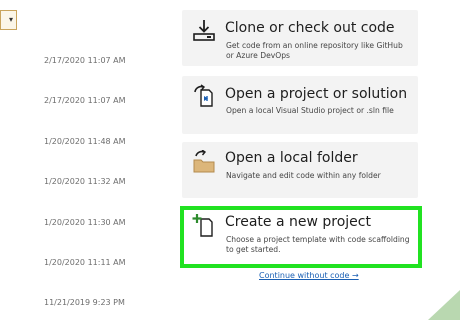  Describe the element at coordinates (8, 20) in the screenshot. I see `partial-toolbar-control: ▾` at that location.